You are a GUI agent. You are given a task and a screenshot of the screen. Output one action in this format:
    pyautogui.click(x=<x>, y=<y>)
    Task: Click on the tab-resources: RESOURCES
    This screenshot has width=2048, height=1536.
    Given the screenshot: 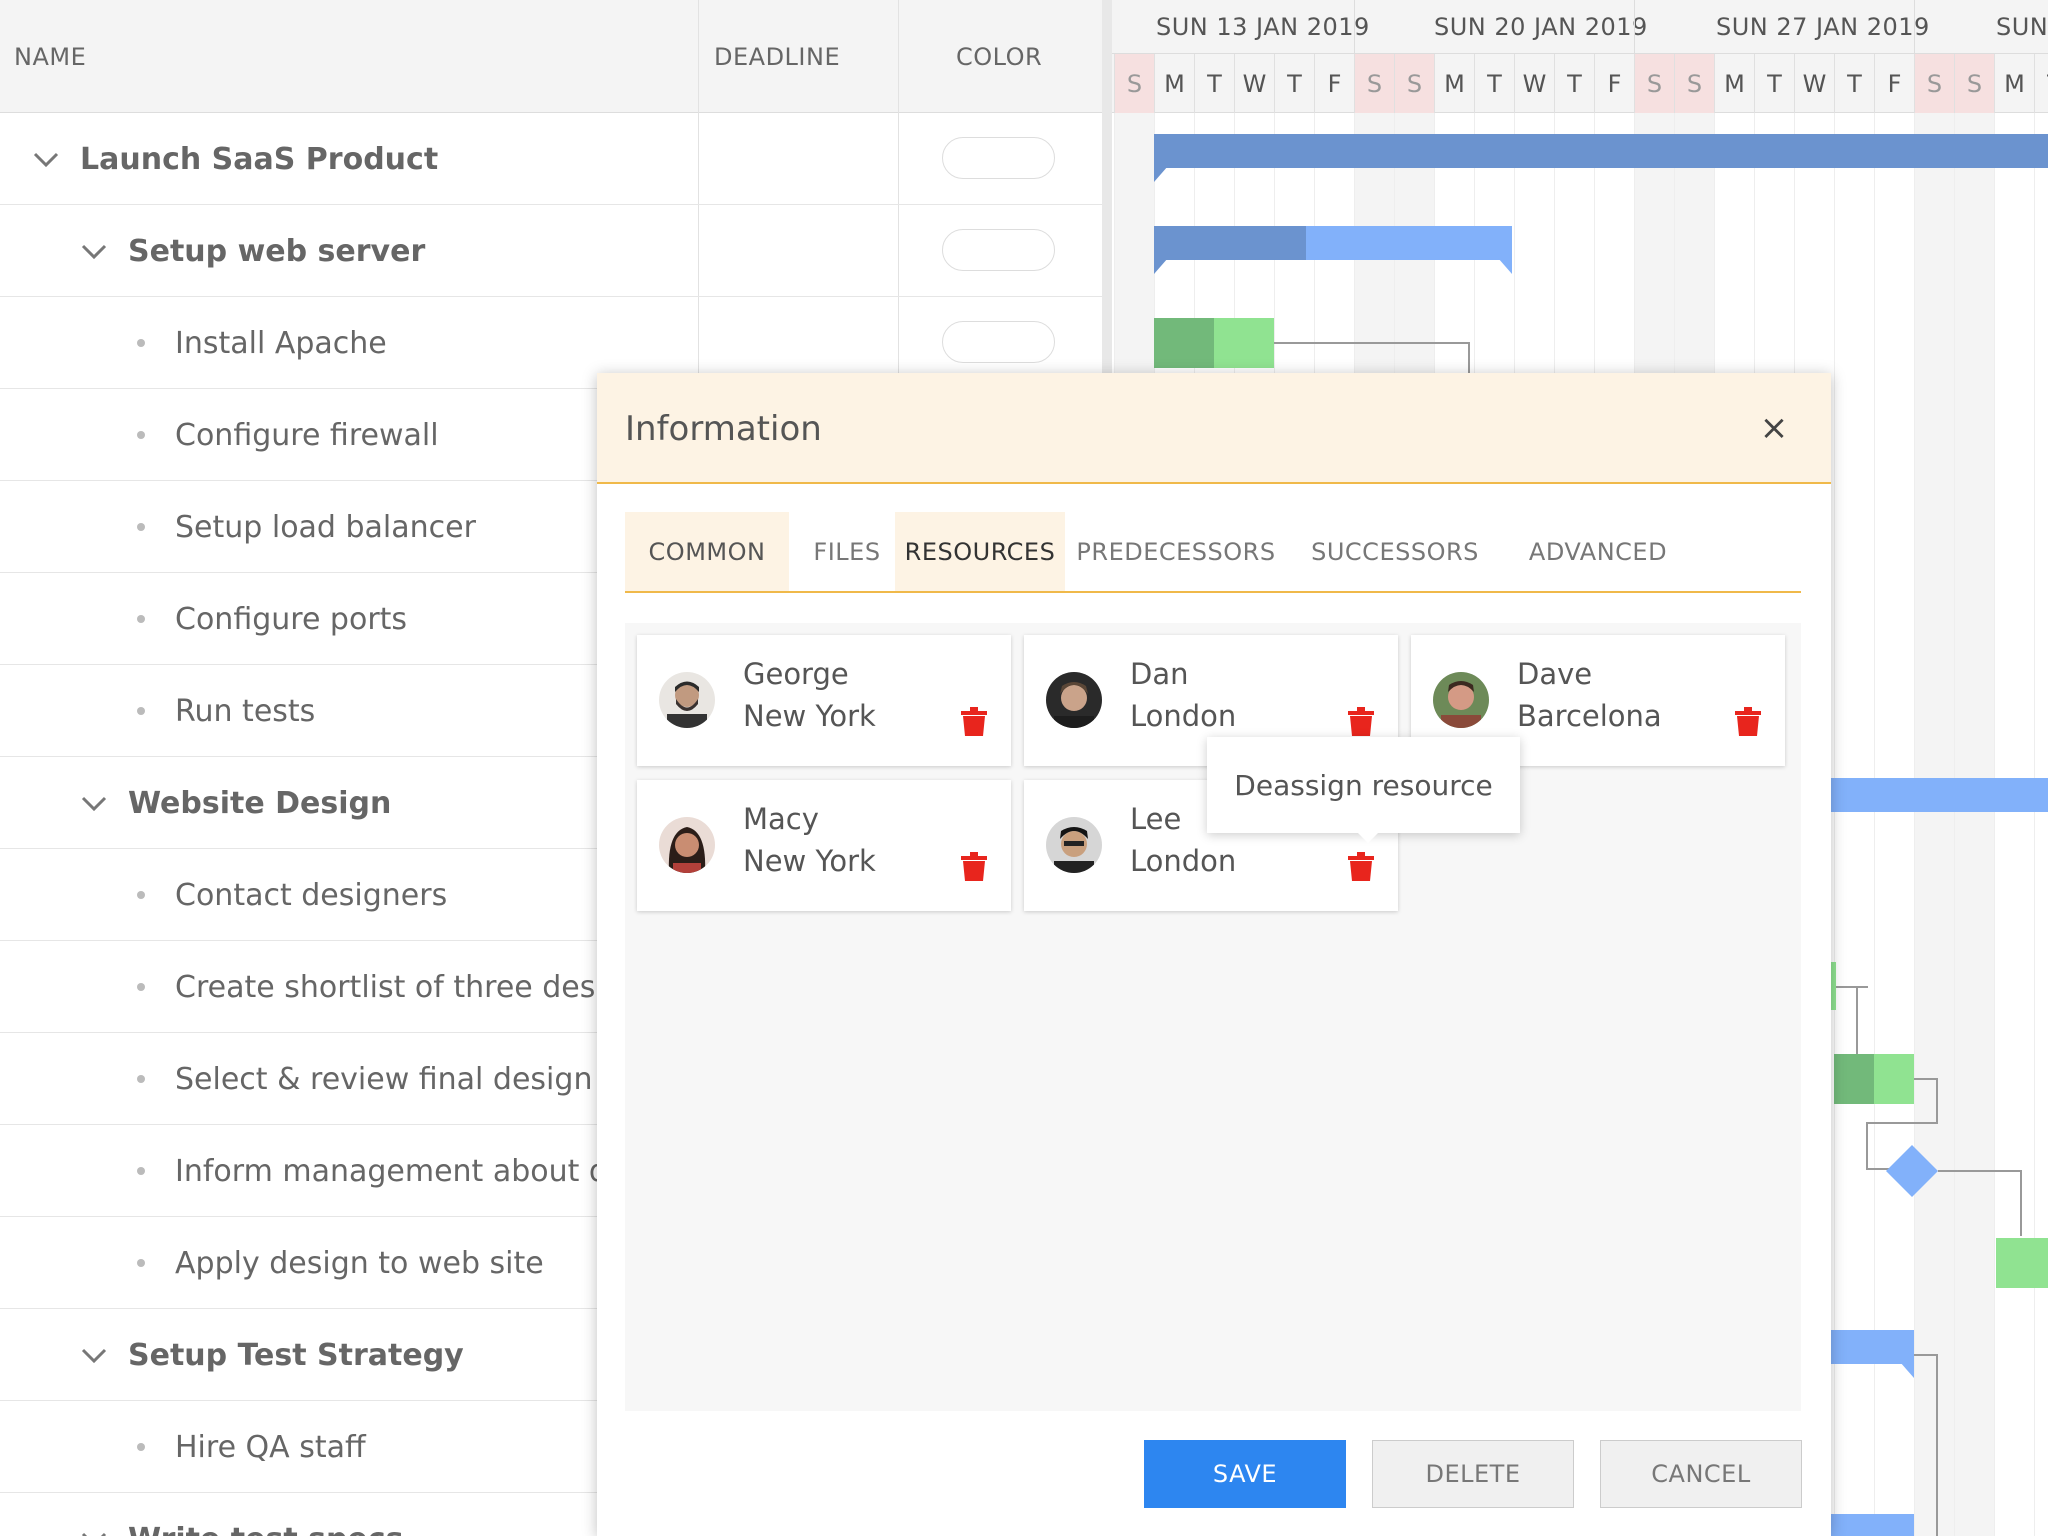 What is the action you would take?
    pyautogui.click(x=980, y=551)
    